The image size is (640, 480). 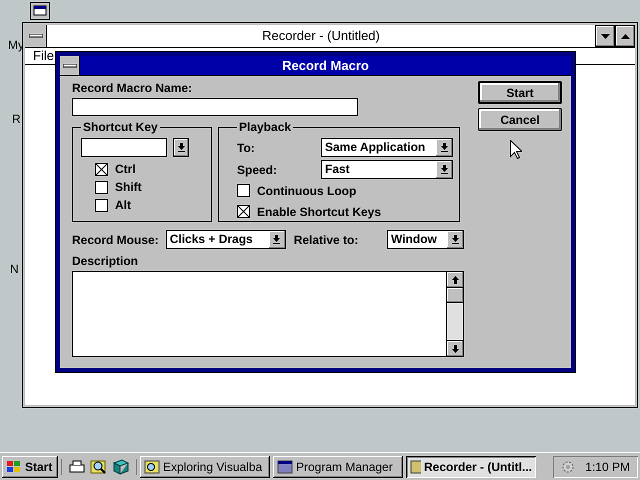 I want to click on dialog-button: Cancel, so click(x=520, y=119).